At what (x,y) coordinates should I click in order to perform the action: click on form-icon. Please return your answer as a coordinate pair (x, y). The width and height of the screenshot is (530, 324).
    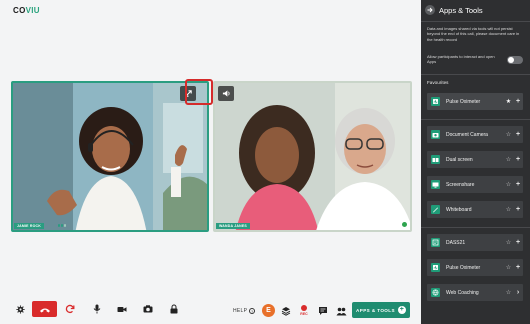
    Looking at the image, I should click on (435, 242).